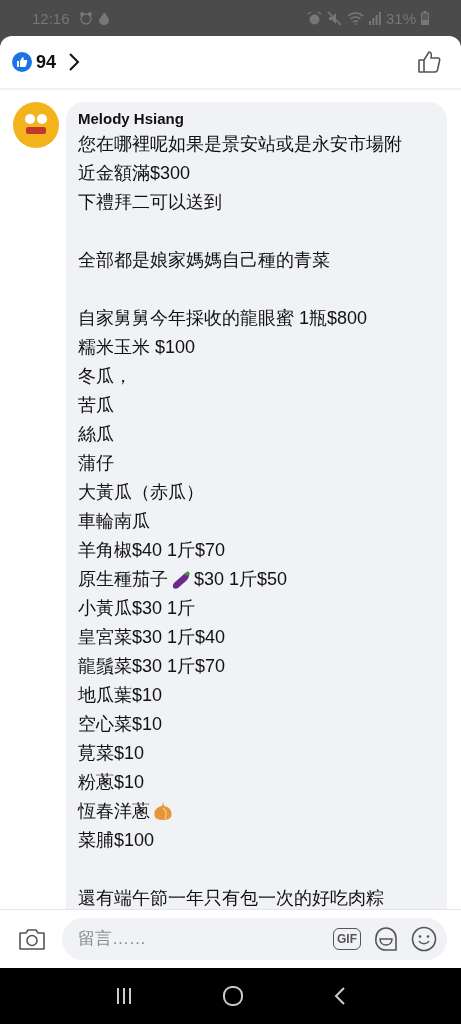 This screenshot has width=461, height=1024. Describe the element at coordinates (240, 144) in the screenshot. I see `comment-text: 您在哪裡呢如果是景安站或是永安市場附` at that location.